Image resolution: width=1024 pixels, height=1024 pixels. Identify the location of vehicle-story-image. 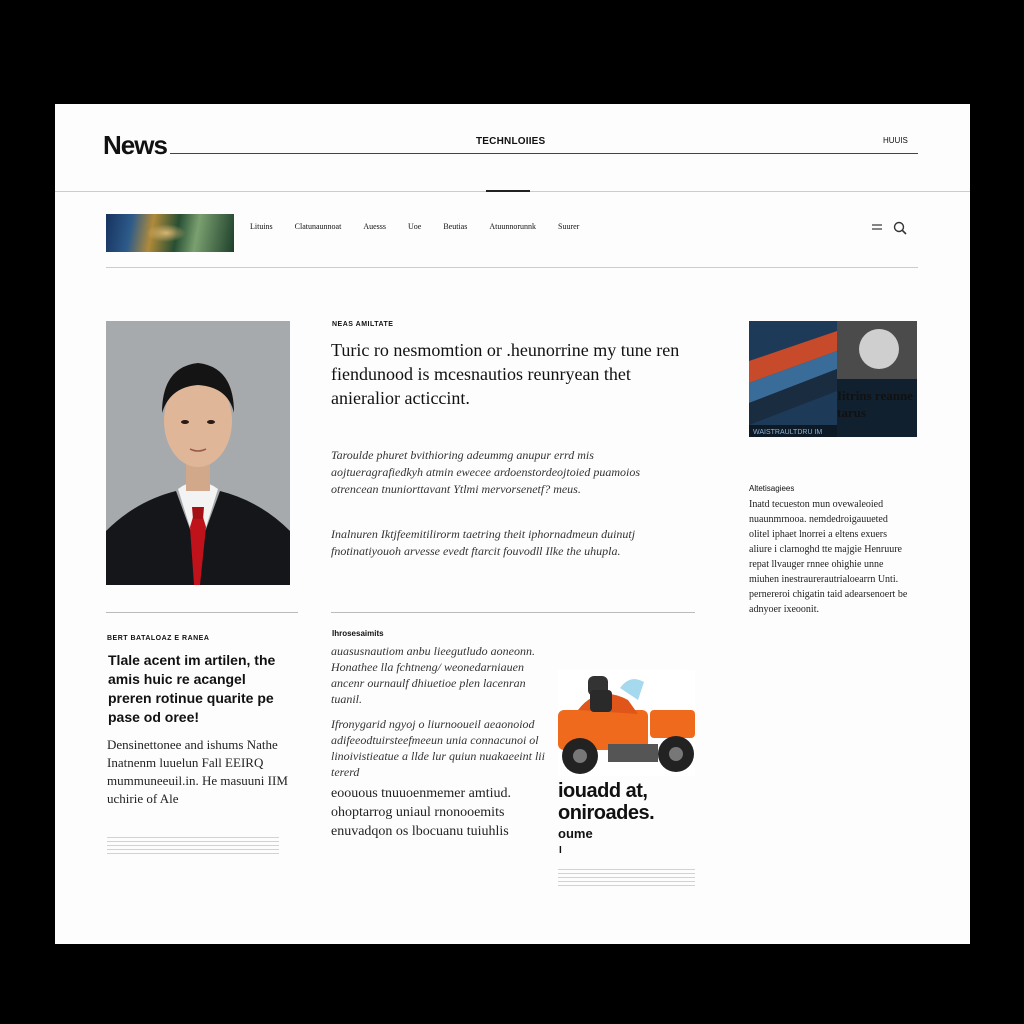
(626, 723).